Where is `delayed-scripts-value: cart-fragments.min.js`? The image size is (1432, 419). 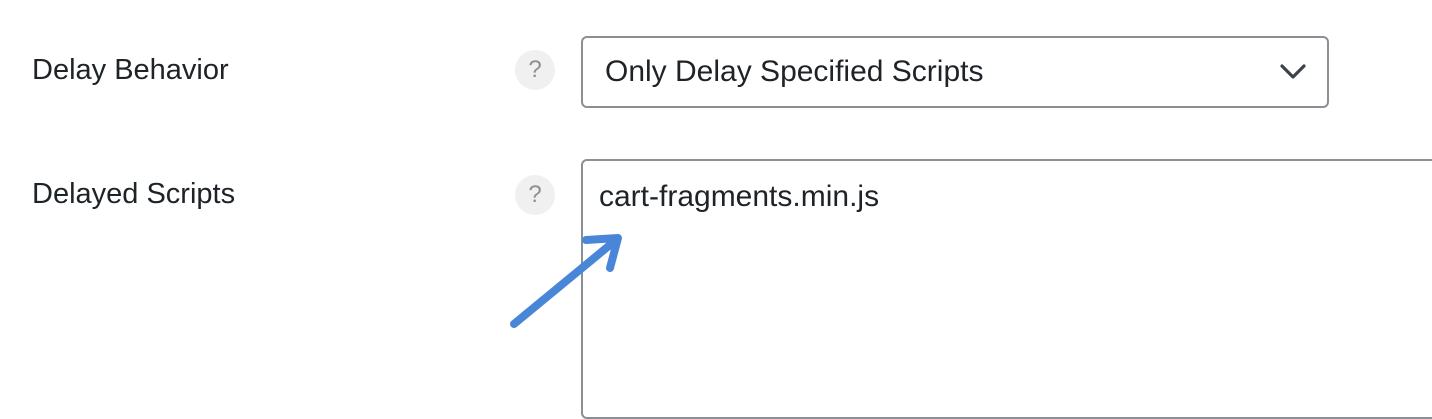 delayed-scripts-value: cart-fragments.min.js is located at coordinates (739, 196).